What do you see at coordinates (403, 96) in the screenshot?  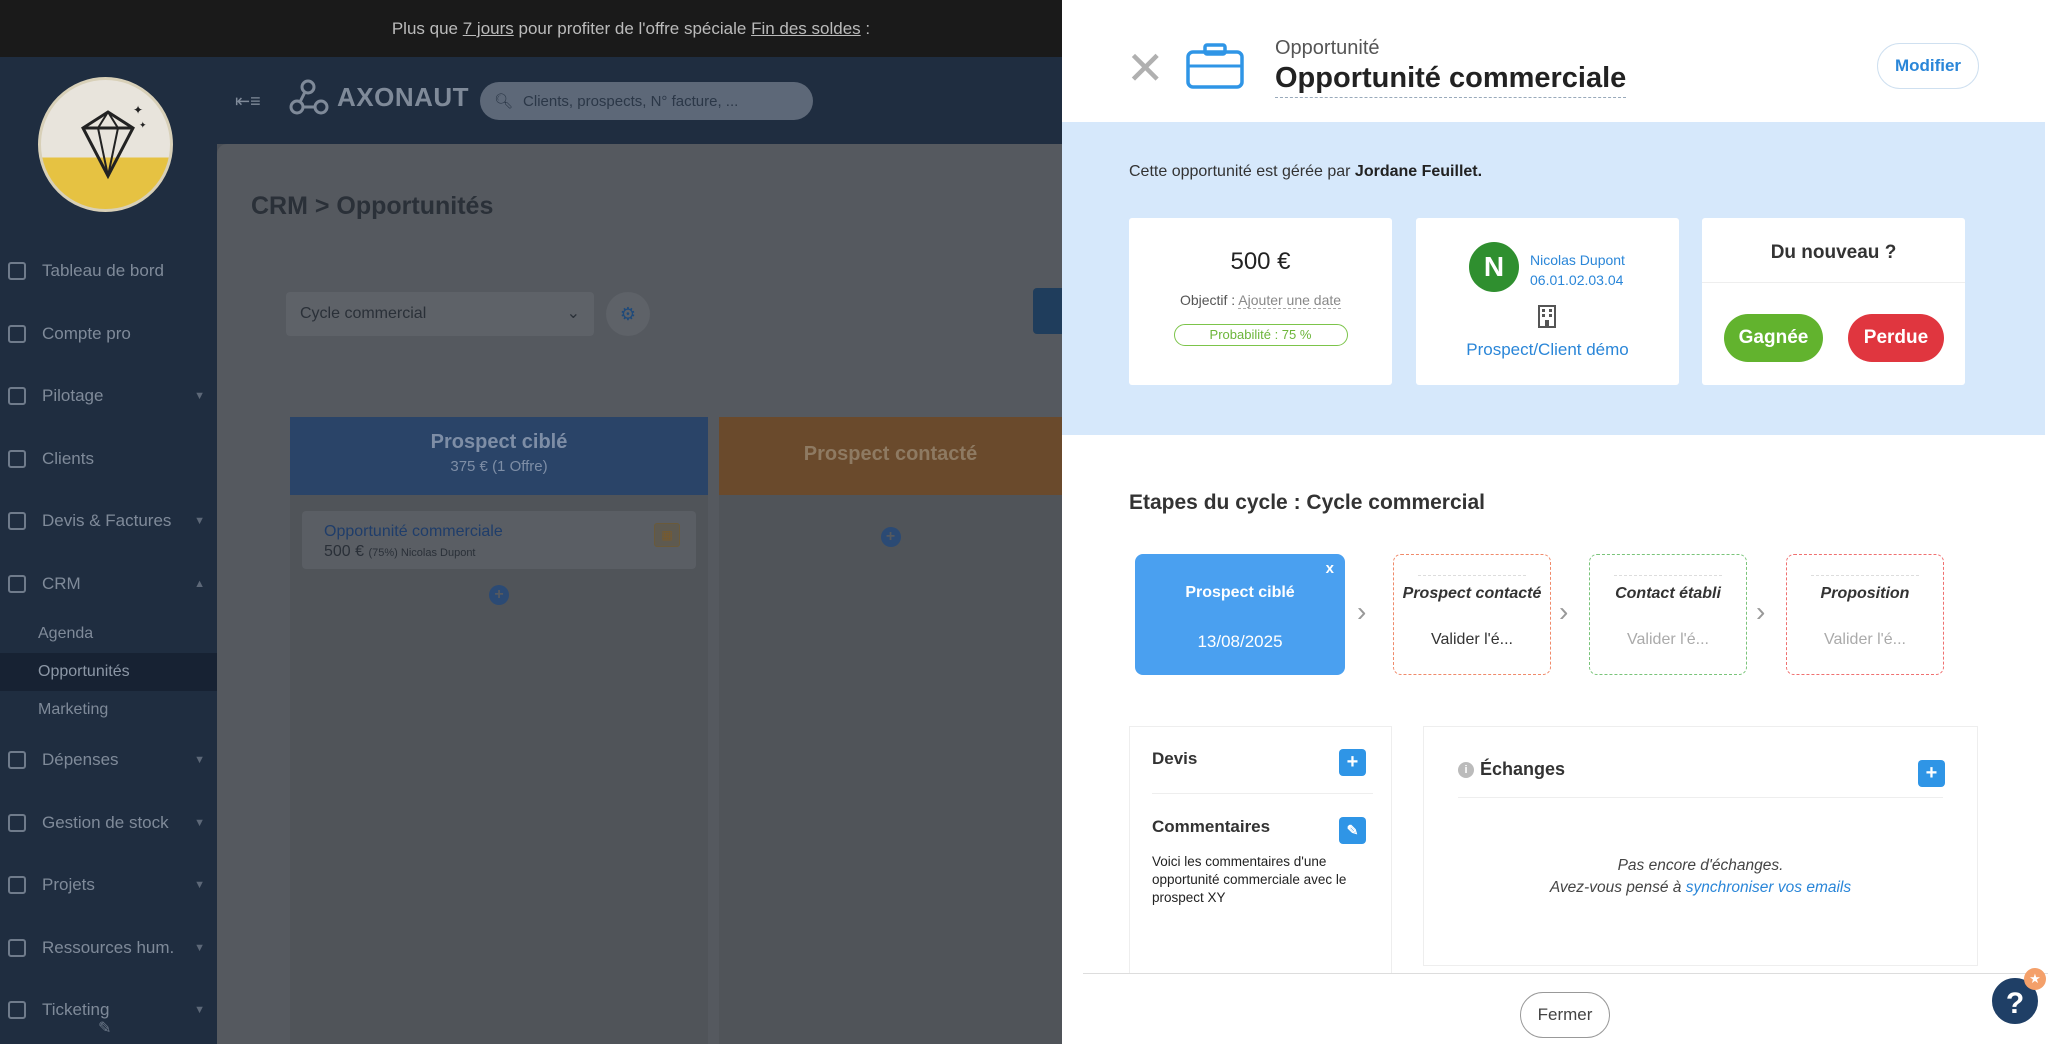 I see `brand-name: AXONAUT` at bounding box center [403, 96].